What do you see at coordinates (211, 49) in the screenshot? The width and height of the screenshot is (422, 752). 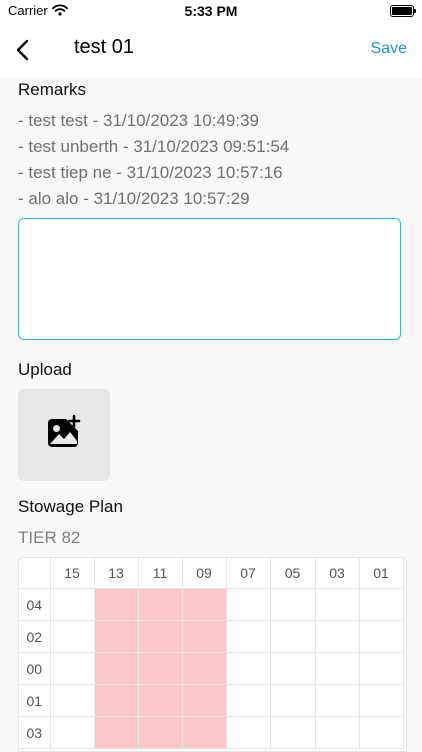 I see `nav-bar: test 01 Save` at bounding box center [211, 49].